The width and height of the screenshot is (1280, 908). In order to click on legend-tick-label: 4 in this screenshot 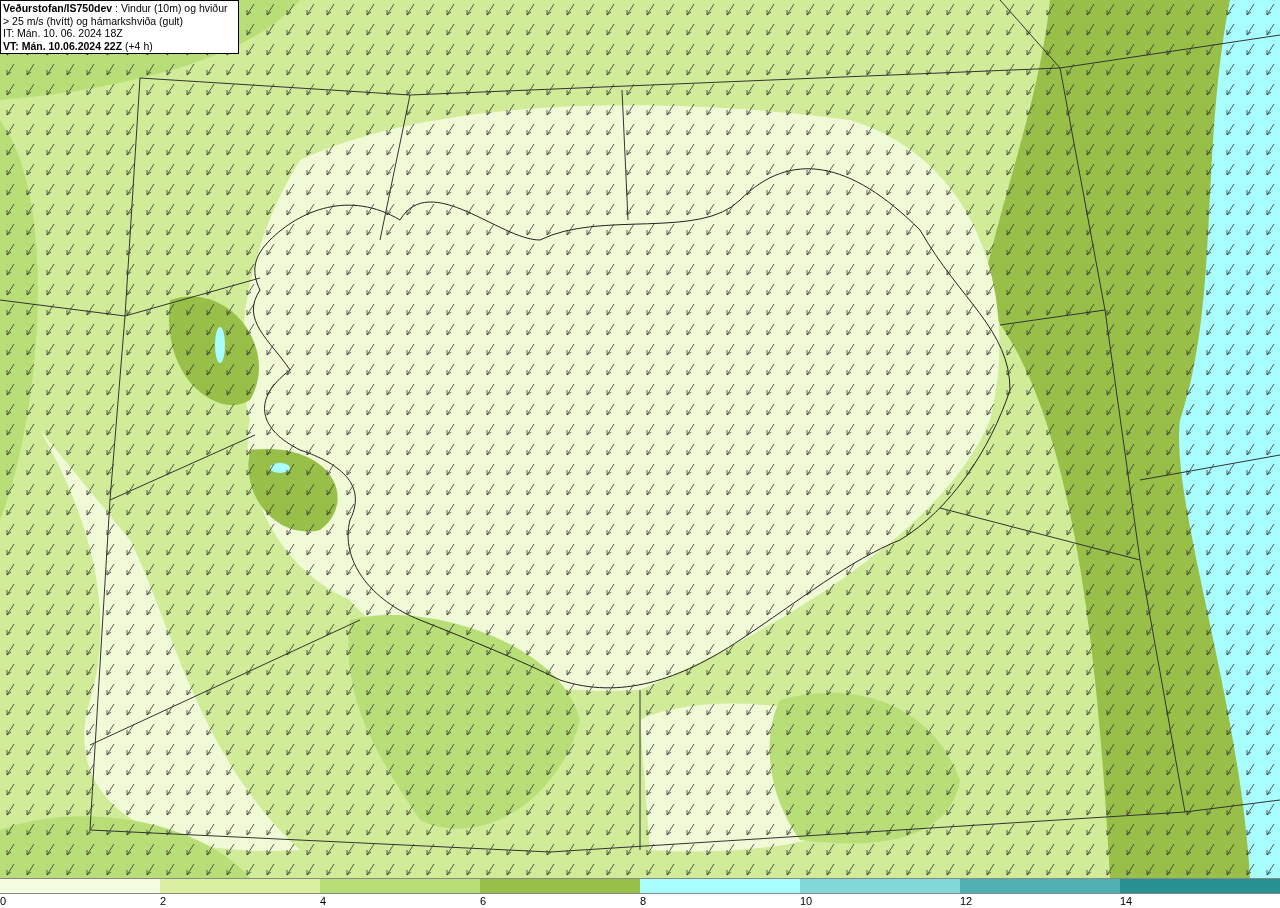, I will do `click(324, 901)`.